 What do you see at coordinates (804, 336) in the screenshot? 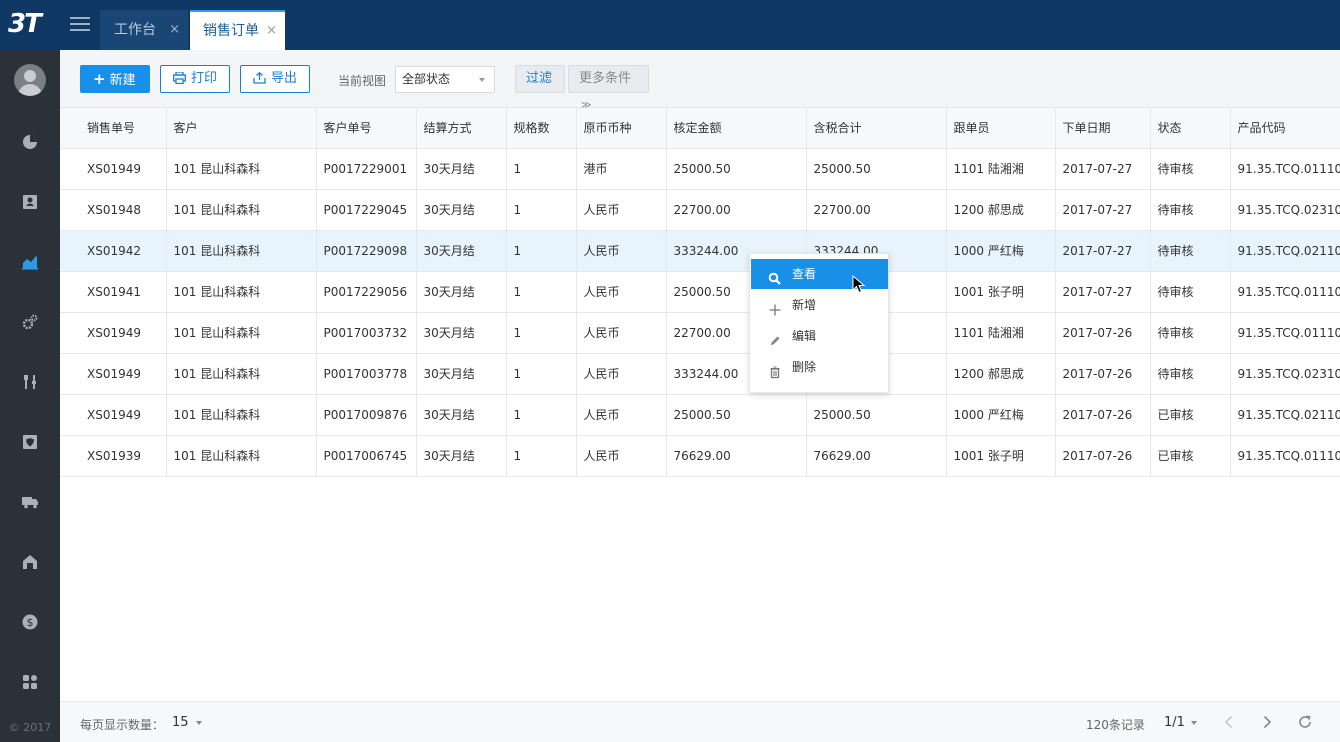
I see `context-label: 编辑` at bounding box center [804, 336].